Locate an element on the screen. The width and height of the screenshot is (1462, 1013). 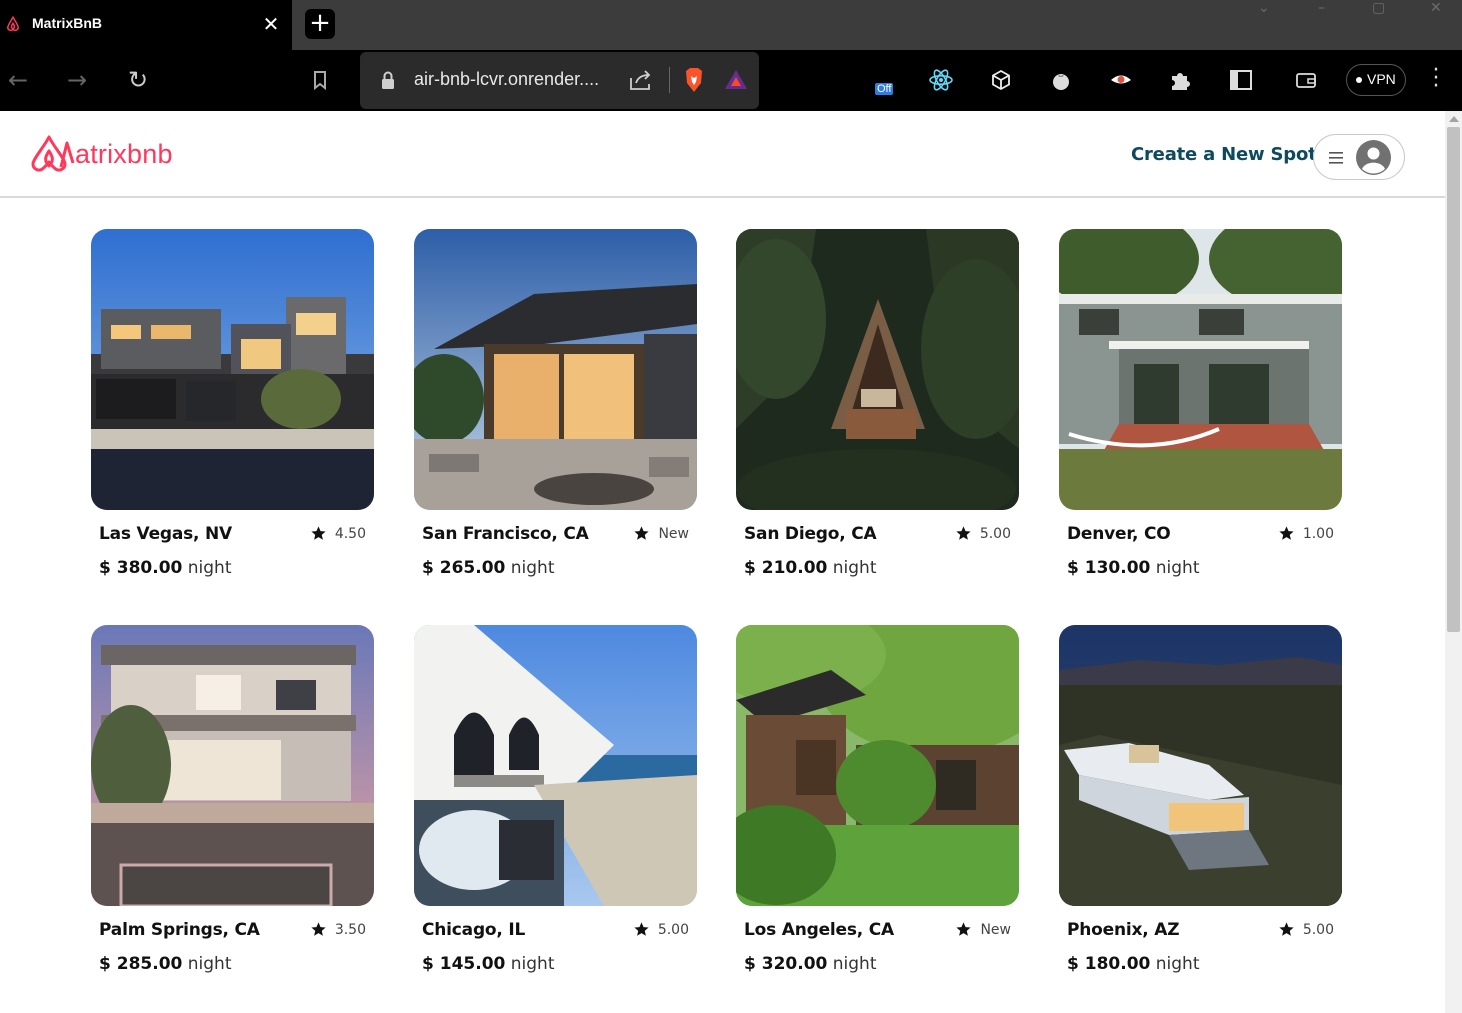
desert-house-night-photo is located at coordinates (1200, 765).